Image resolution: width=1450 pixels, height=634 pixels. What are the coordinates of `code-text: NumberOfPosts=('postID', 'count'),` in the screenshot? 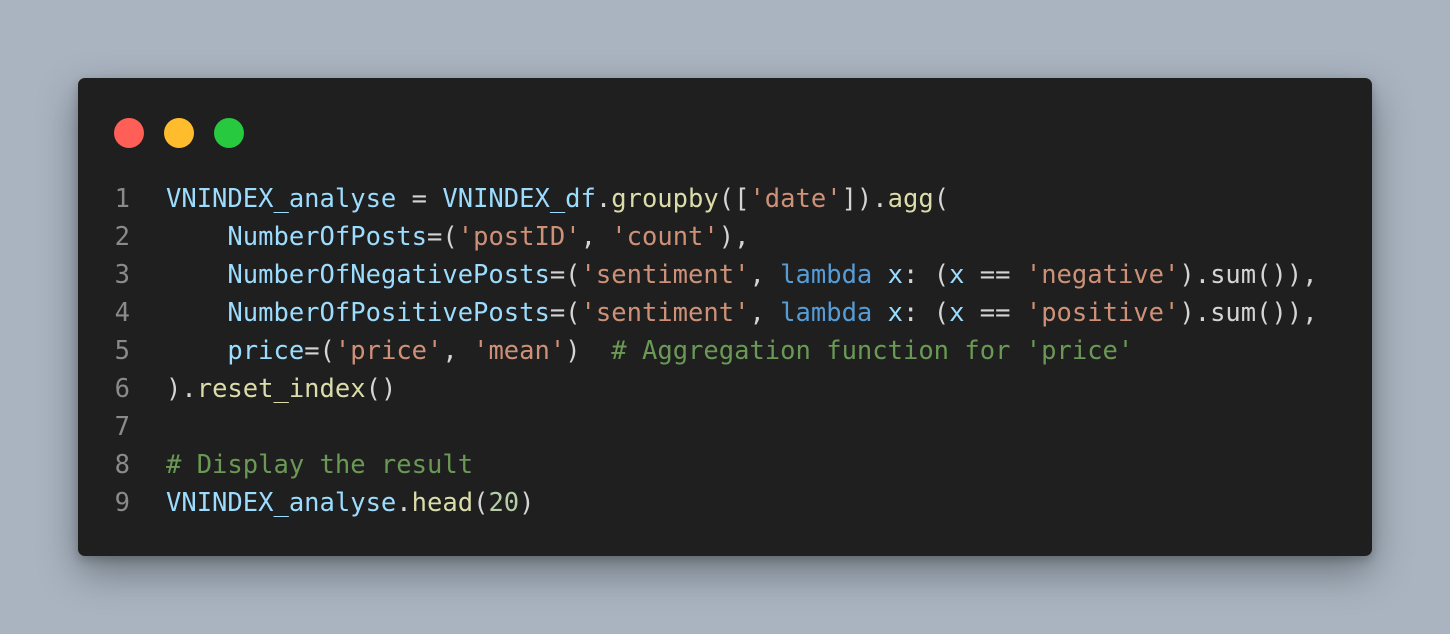 It's located at (439, 237).